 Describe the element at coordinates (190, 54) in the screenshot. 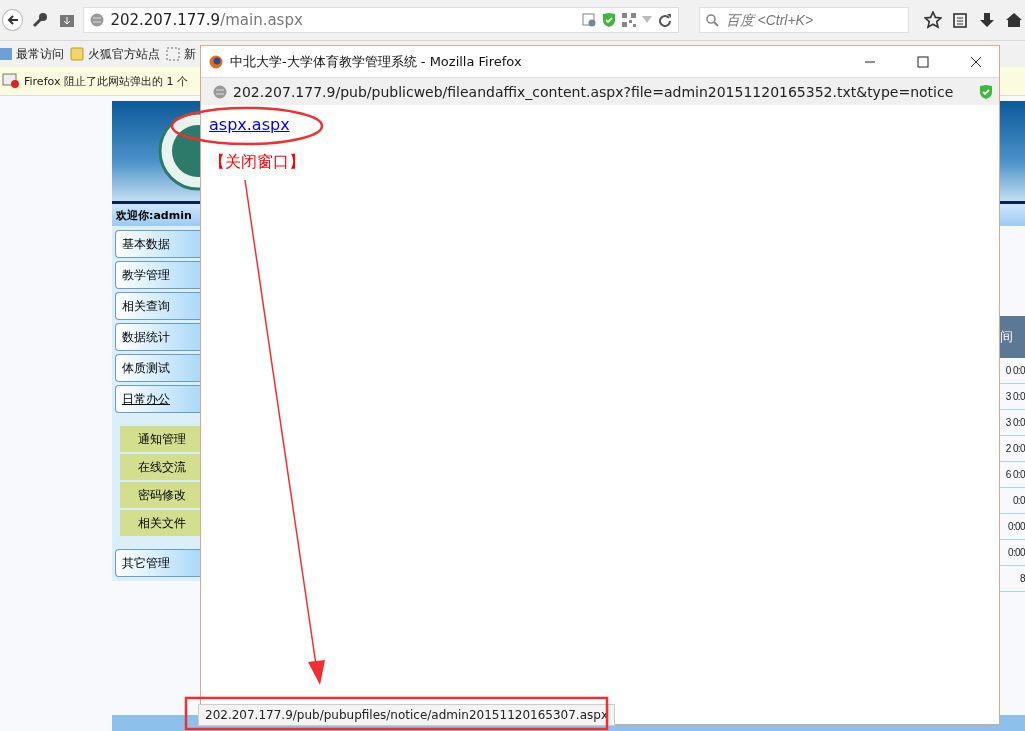

I see `bookmark-label: 新` at that location.